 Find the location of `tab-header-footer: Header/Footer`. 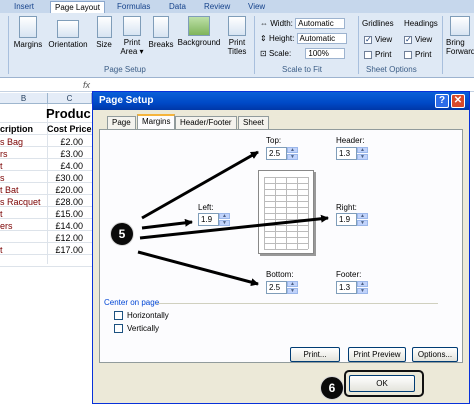

tab-header-footer: Header/Footer is located at coordinates (206, 122).